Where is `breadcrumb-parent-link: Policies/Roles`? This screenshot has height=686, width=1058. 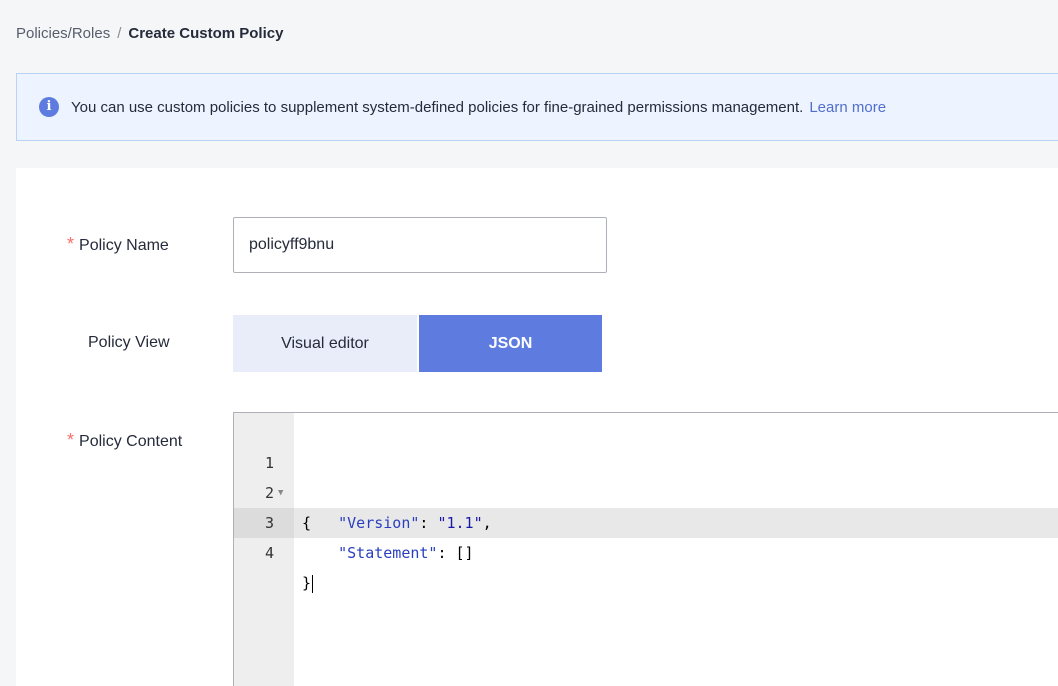
breadcrumb-parent-link: Policies/Roles is located at coordinates (63, 33).